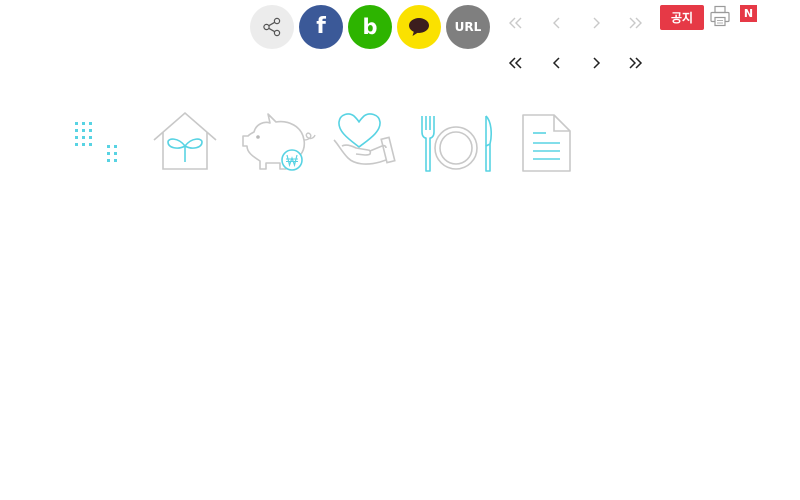 This screenshot has height=500, width=800. I want to click on house-sprout-icon, so click(185, 140).